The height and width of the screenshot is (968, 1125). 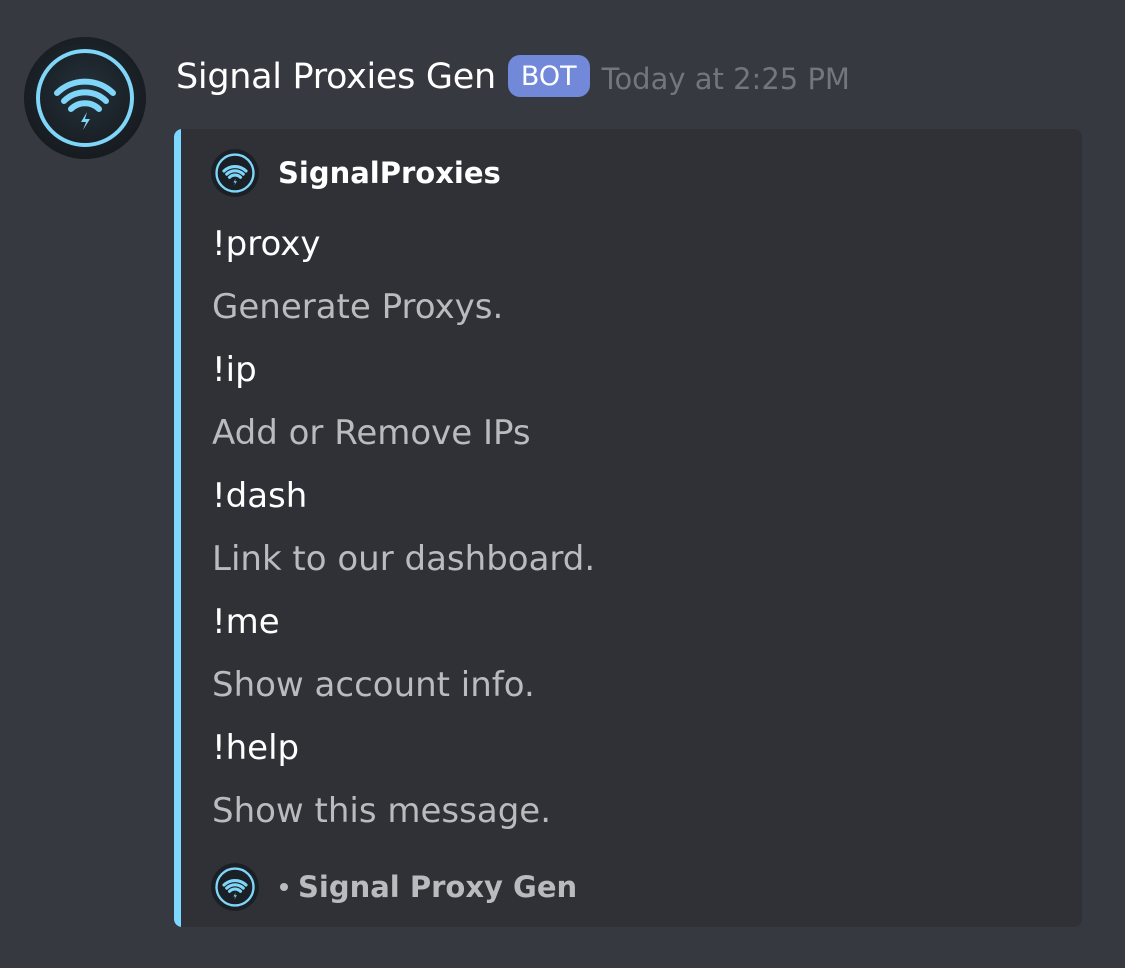 I want to click on embed-author: SignalProxies, so click(x=356, y=173).